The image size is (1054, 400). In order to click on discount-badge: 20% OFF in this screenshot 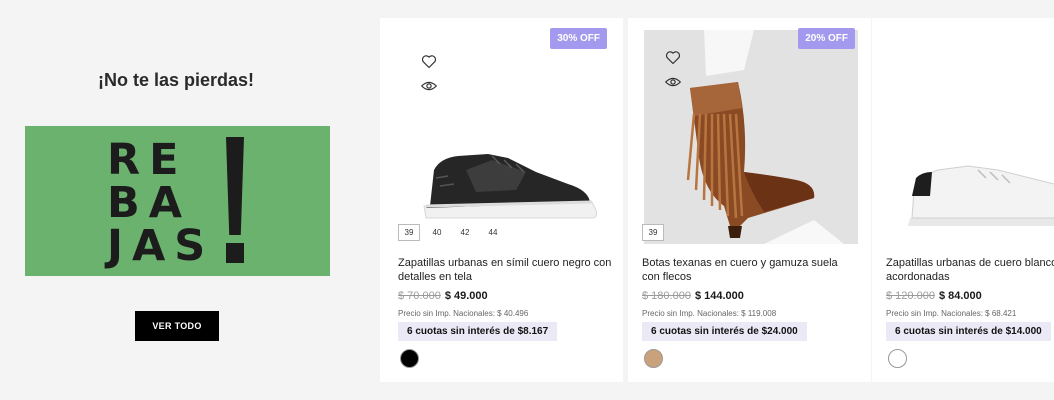, I will do `click(826, 38)`.